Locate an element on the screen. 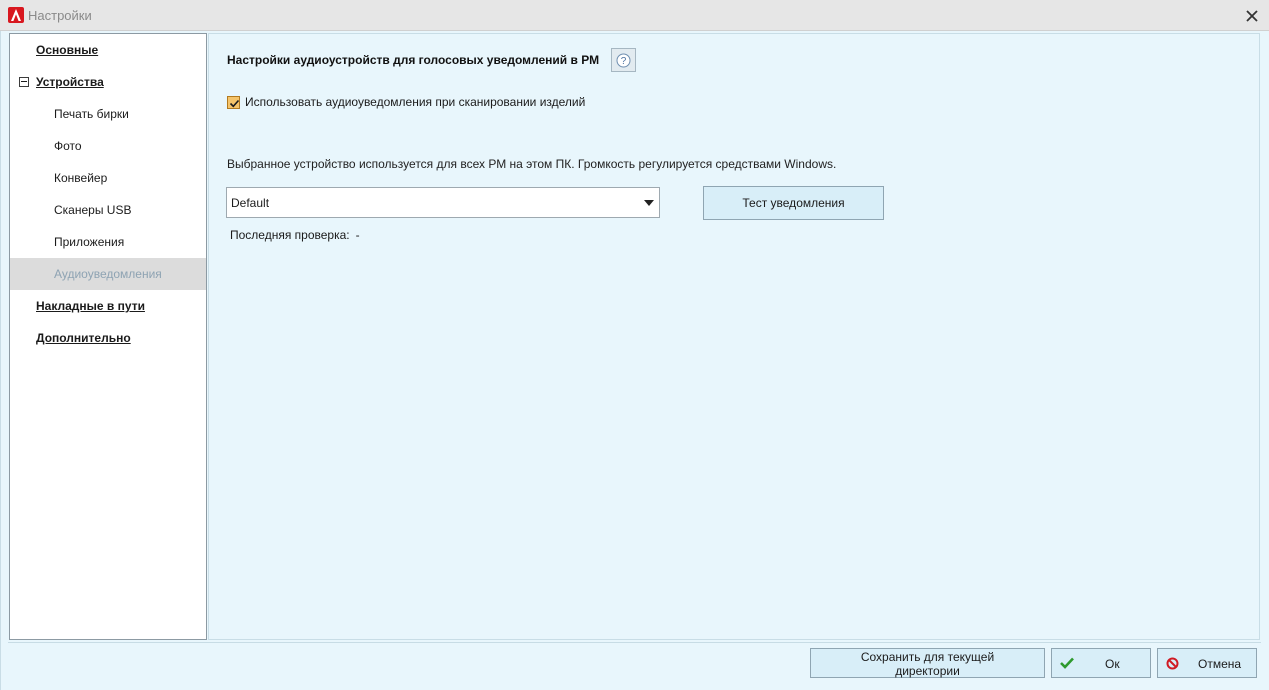  last-check-row: Последняя проверка: - is located at coordinates (295, 235).